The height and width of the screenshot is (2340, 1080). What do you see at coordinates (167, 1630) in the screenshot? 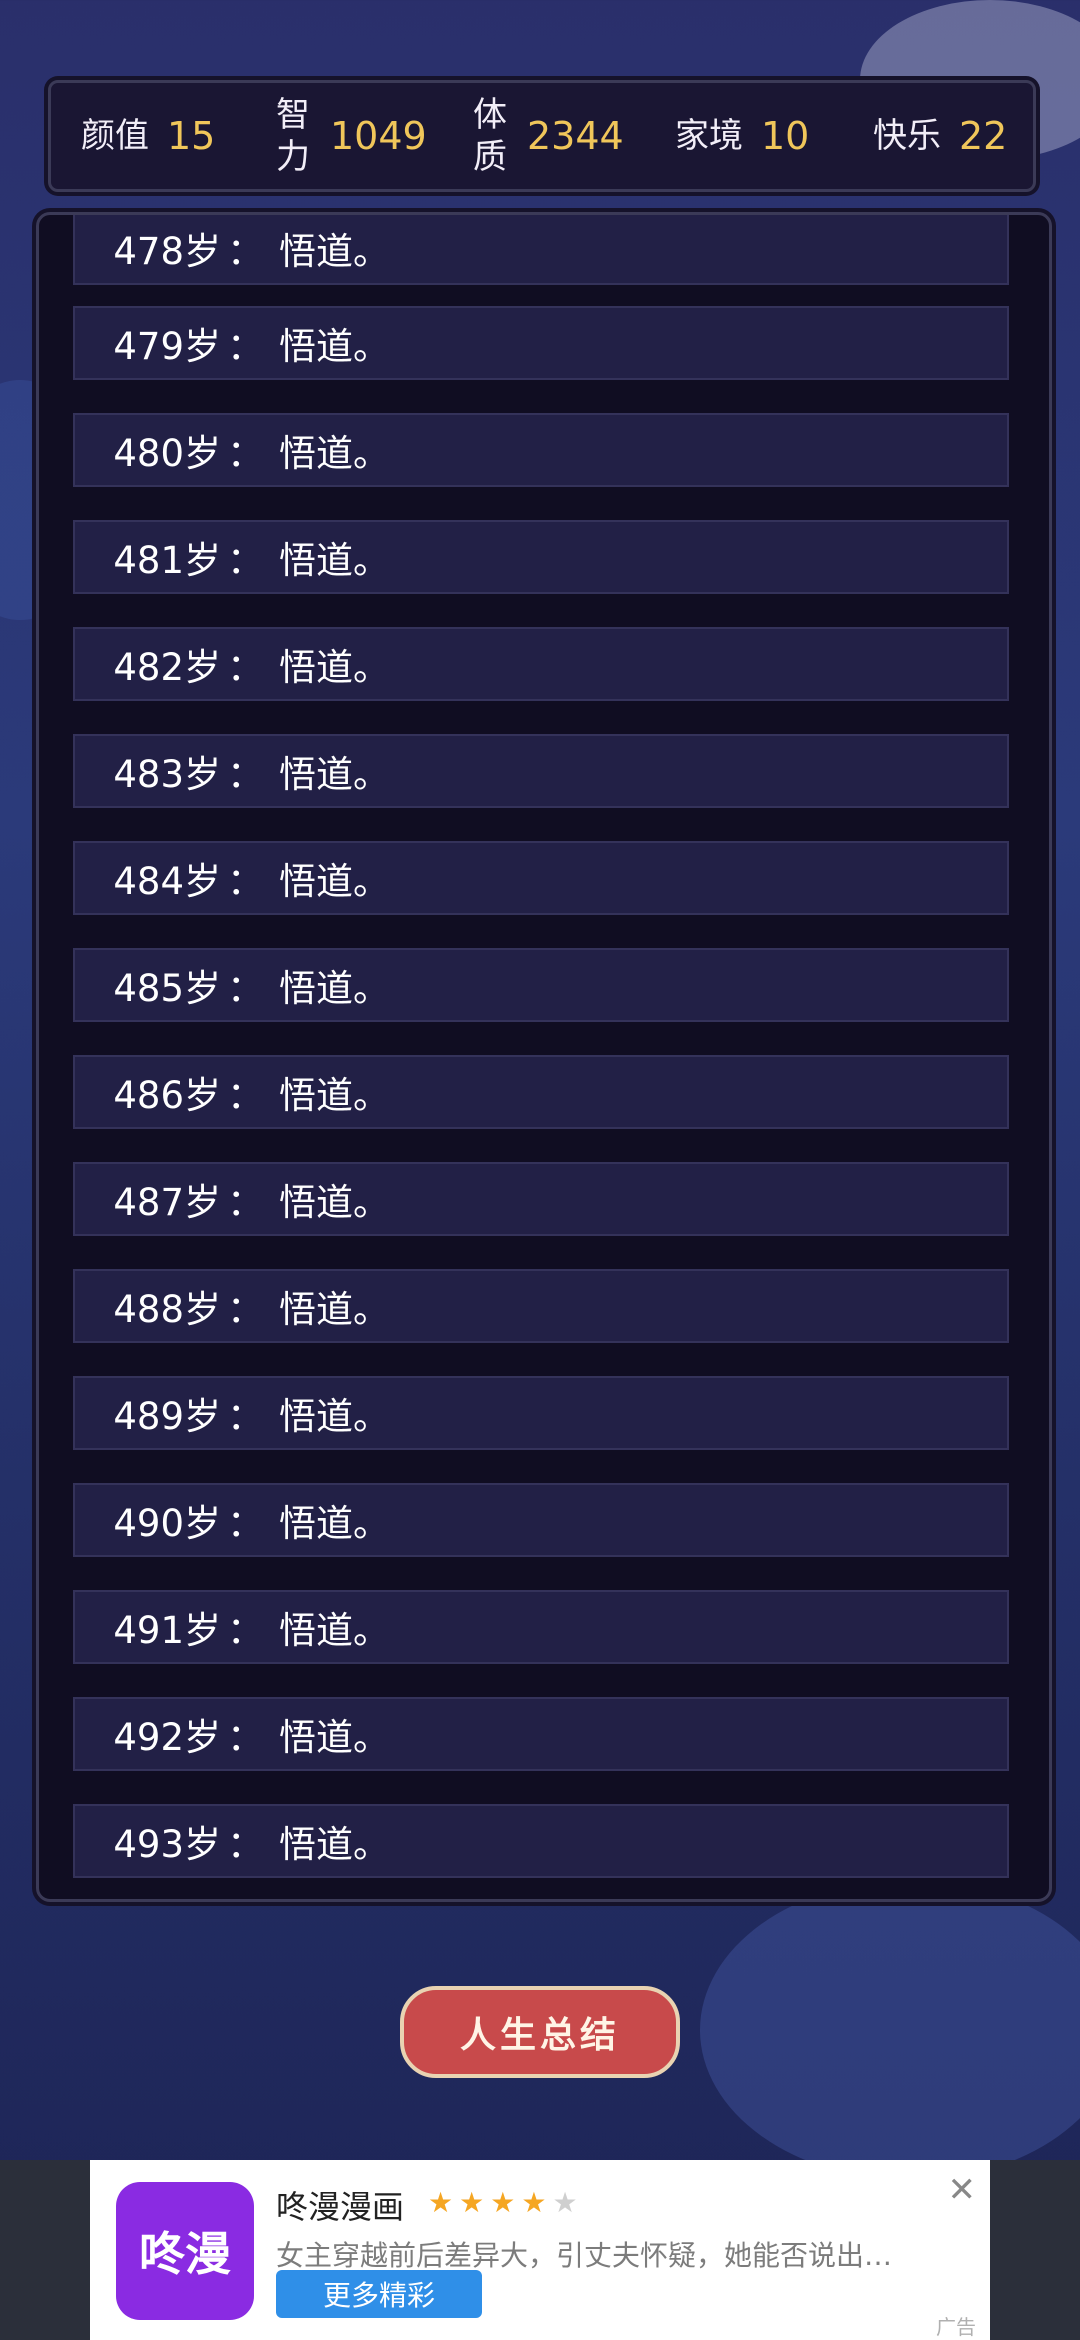
I see `log-age: 491岁` at bounding box center [167, 1630].